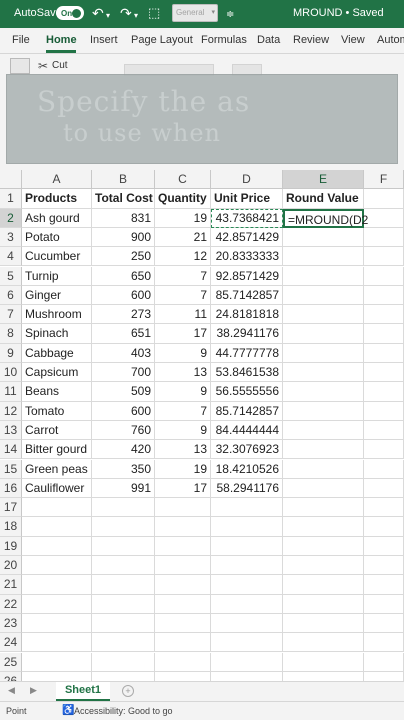 This screenshot has height=720, width=404. What do you see at coordinates (247, 430) in the screenshot?
I see `unit-price-cell: 84.4444444` at bounding box center [247, 430].